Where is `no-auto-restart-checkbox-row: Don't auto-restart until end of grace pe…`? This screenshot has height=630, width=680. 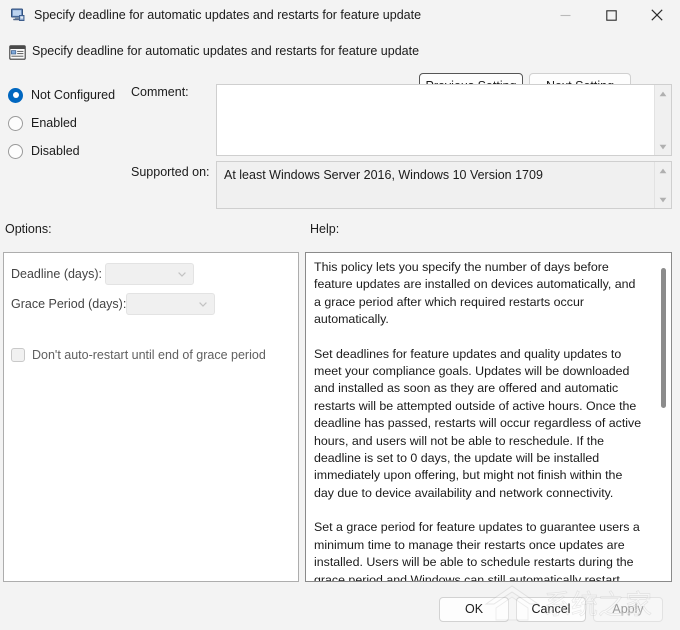 no-auto-restart-checkbox-row: Don't auto-restart until end of grace pe… is located at coordinates (138, 355).